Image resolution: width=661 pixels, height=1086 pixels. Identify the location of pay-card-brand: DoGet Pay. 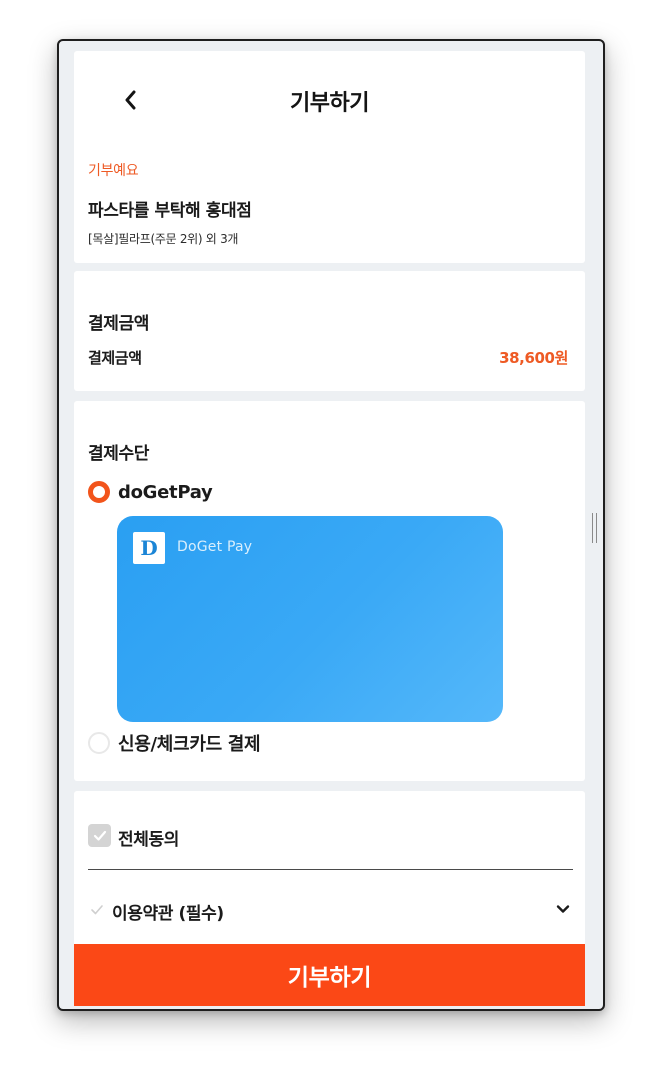
(215, 547).